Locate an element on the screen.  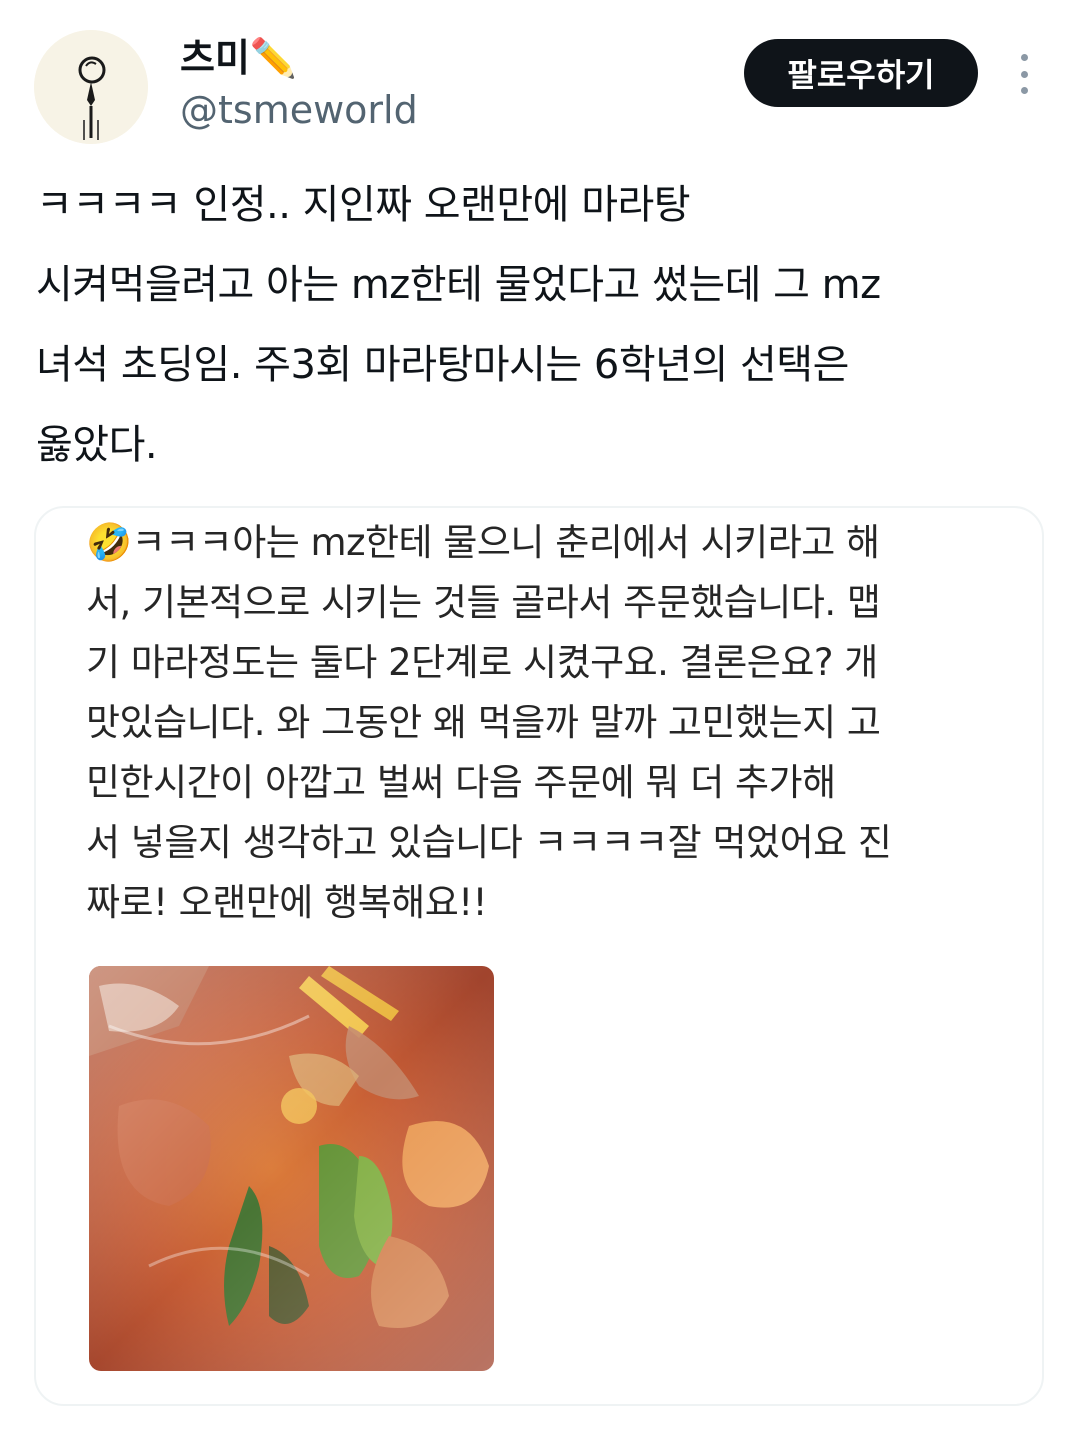
malatang-photo is located at coordinates (291, 1168).